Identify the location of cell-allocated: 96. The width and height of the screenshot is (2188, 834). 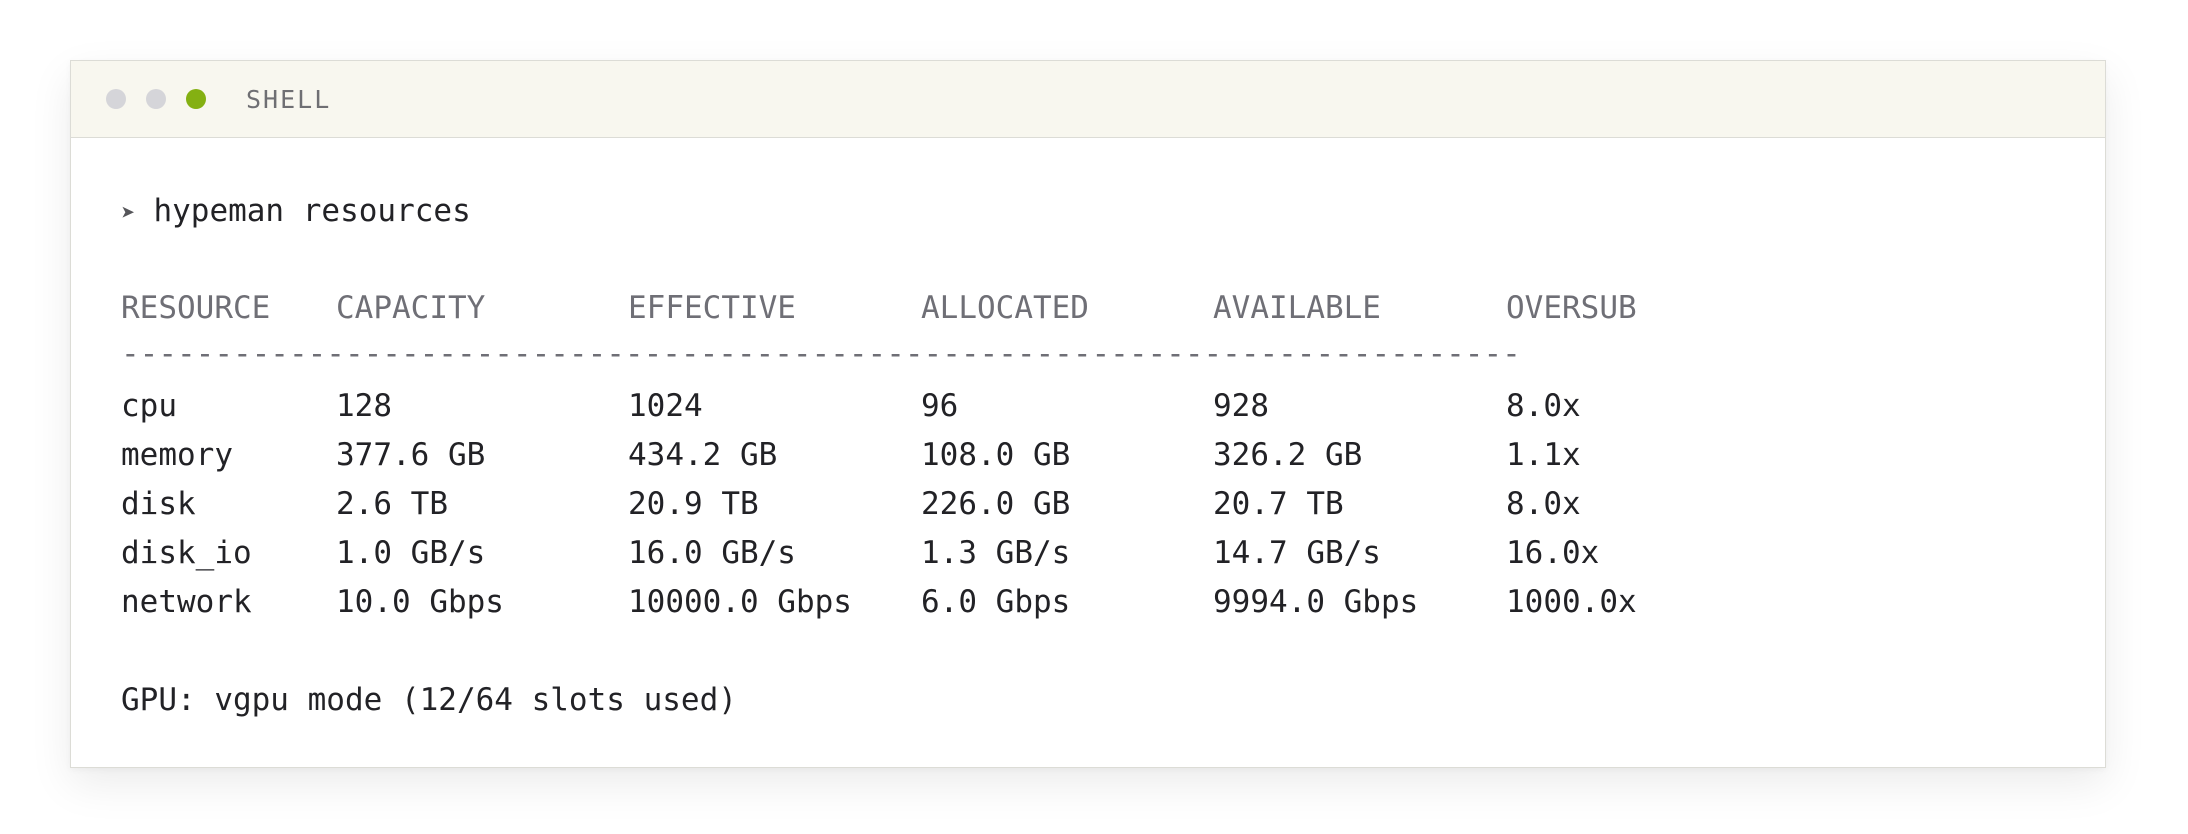
(940, 406).